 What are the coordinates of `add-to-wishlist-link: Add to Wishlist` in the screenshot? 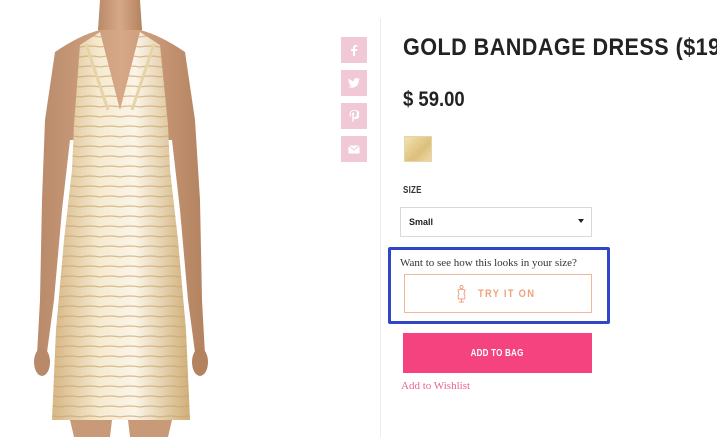 It's located at (435, 386).